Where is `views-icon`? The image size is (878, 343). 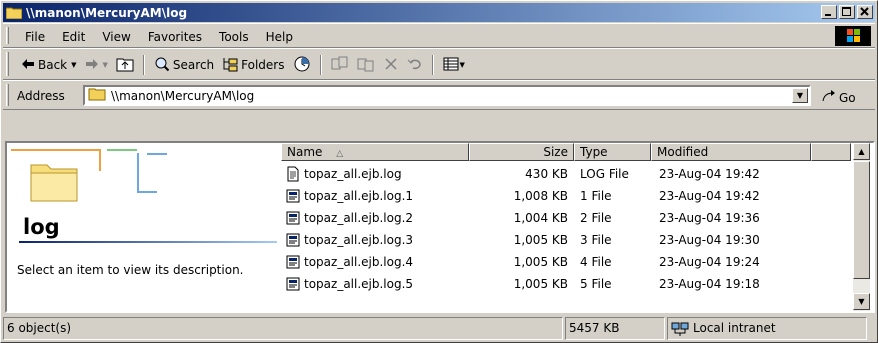 views-icon is located at coordinates (451, 65).